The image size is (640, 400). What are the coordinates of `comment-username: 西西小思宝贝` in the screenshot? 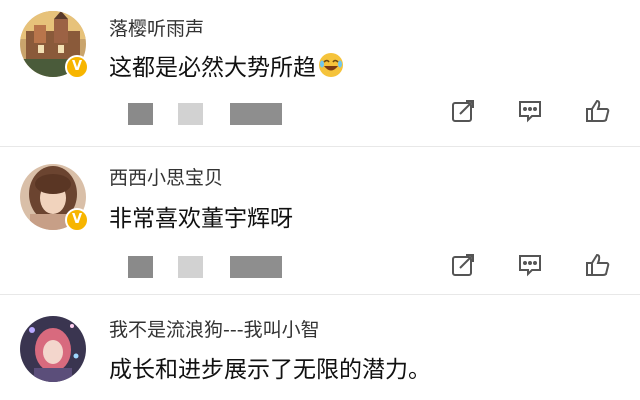 It's located at (166, 176).